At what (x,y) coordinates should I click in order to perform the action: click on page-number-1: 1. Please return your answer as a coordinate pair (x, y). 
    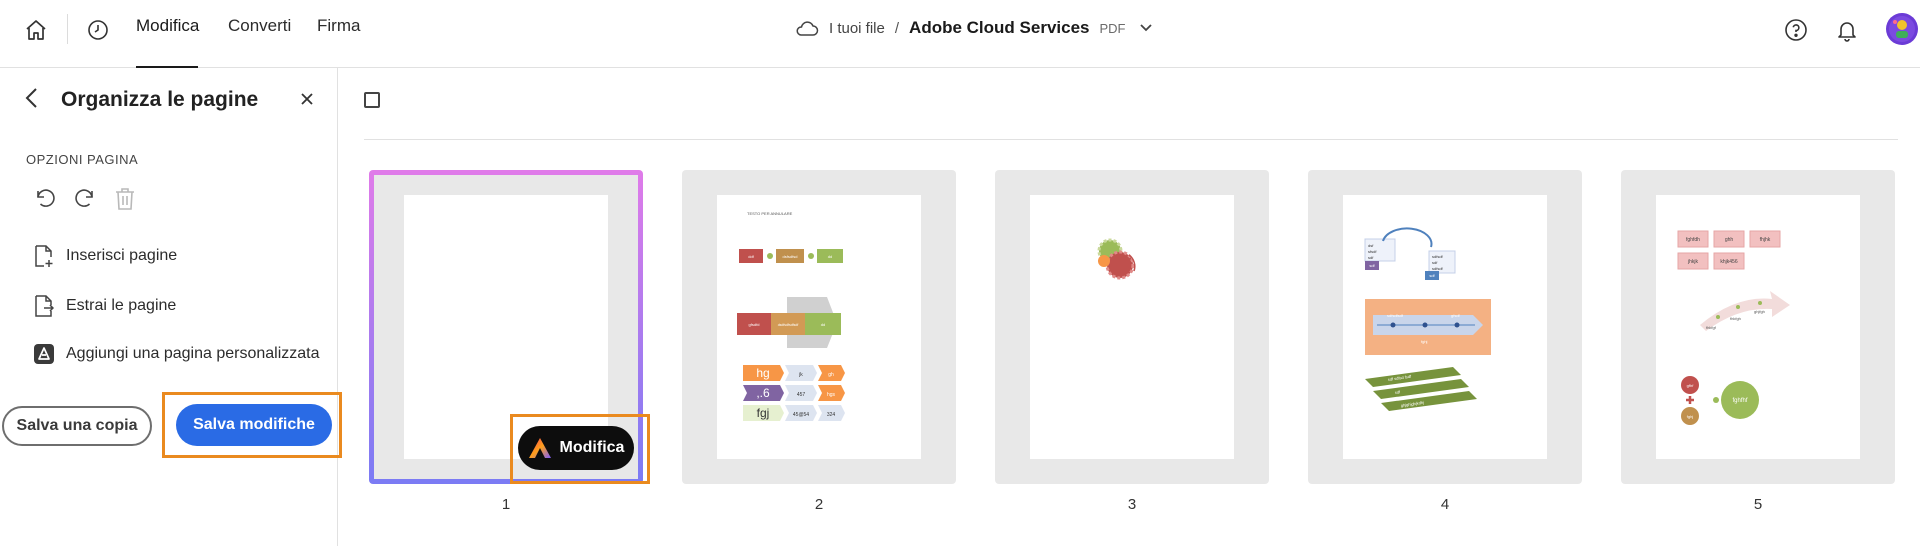
    Looking at the image, I should click on (506, 504).